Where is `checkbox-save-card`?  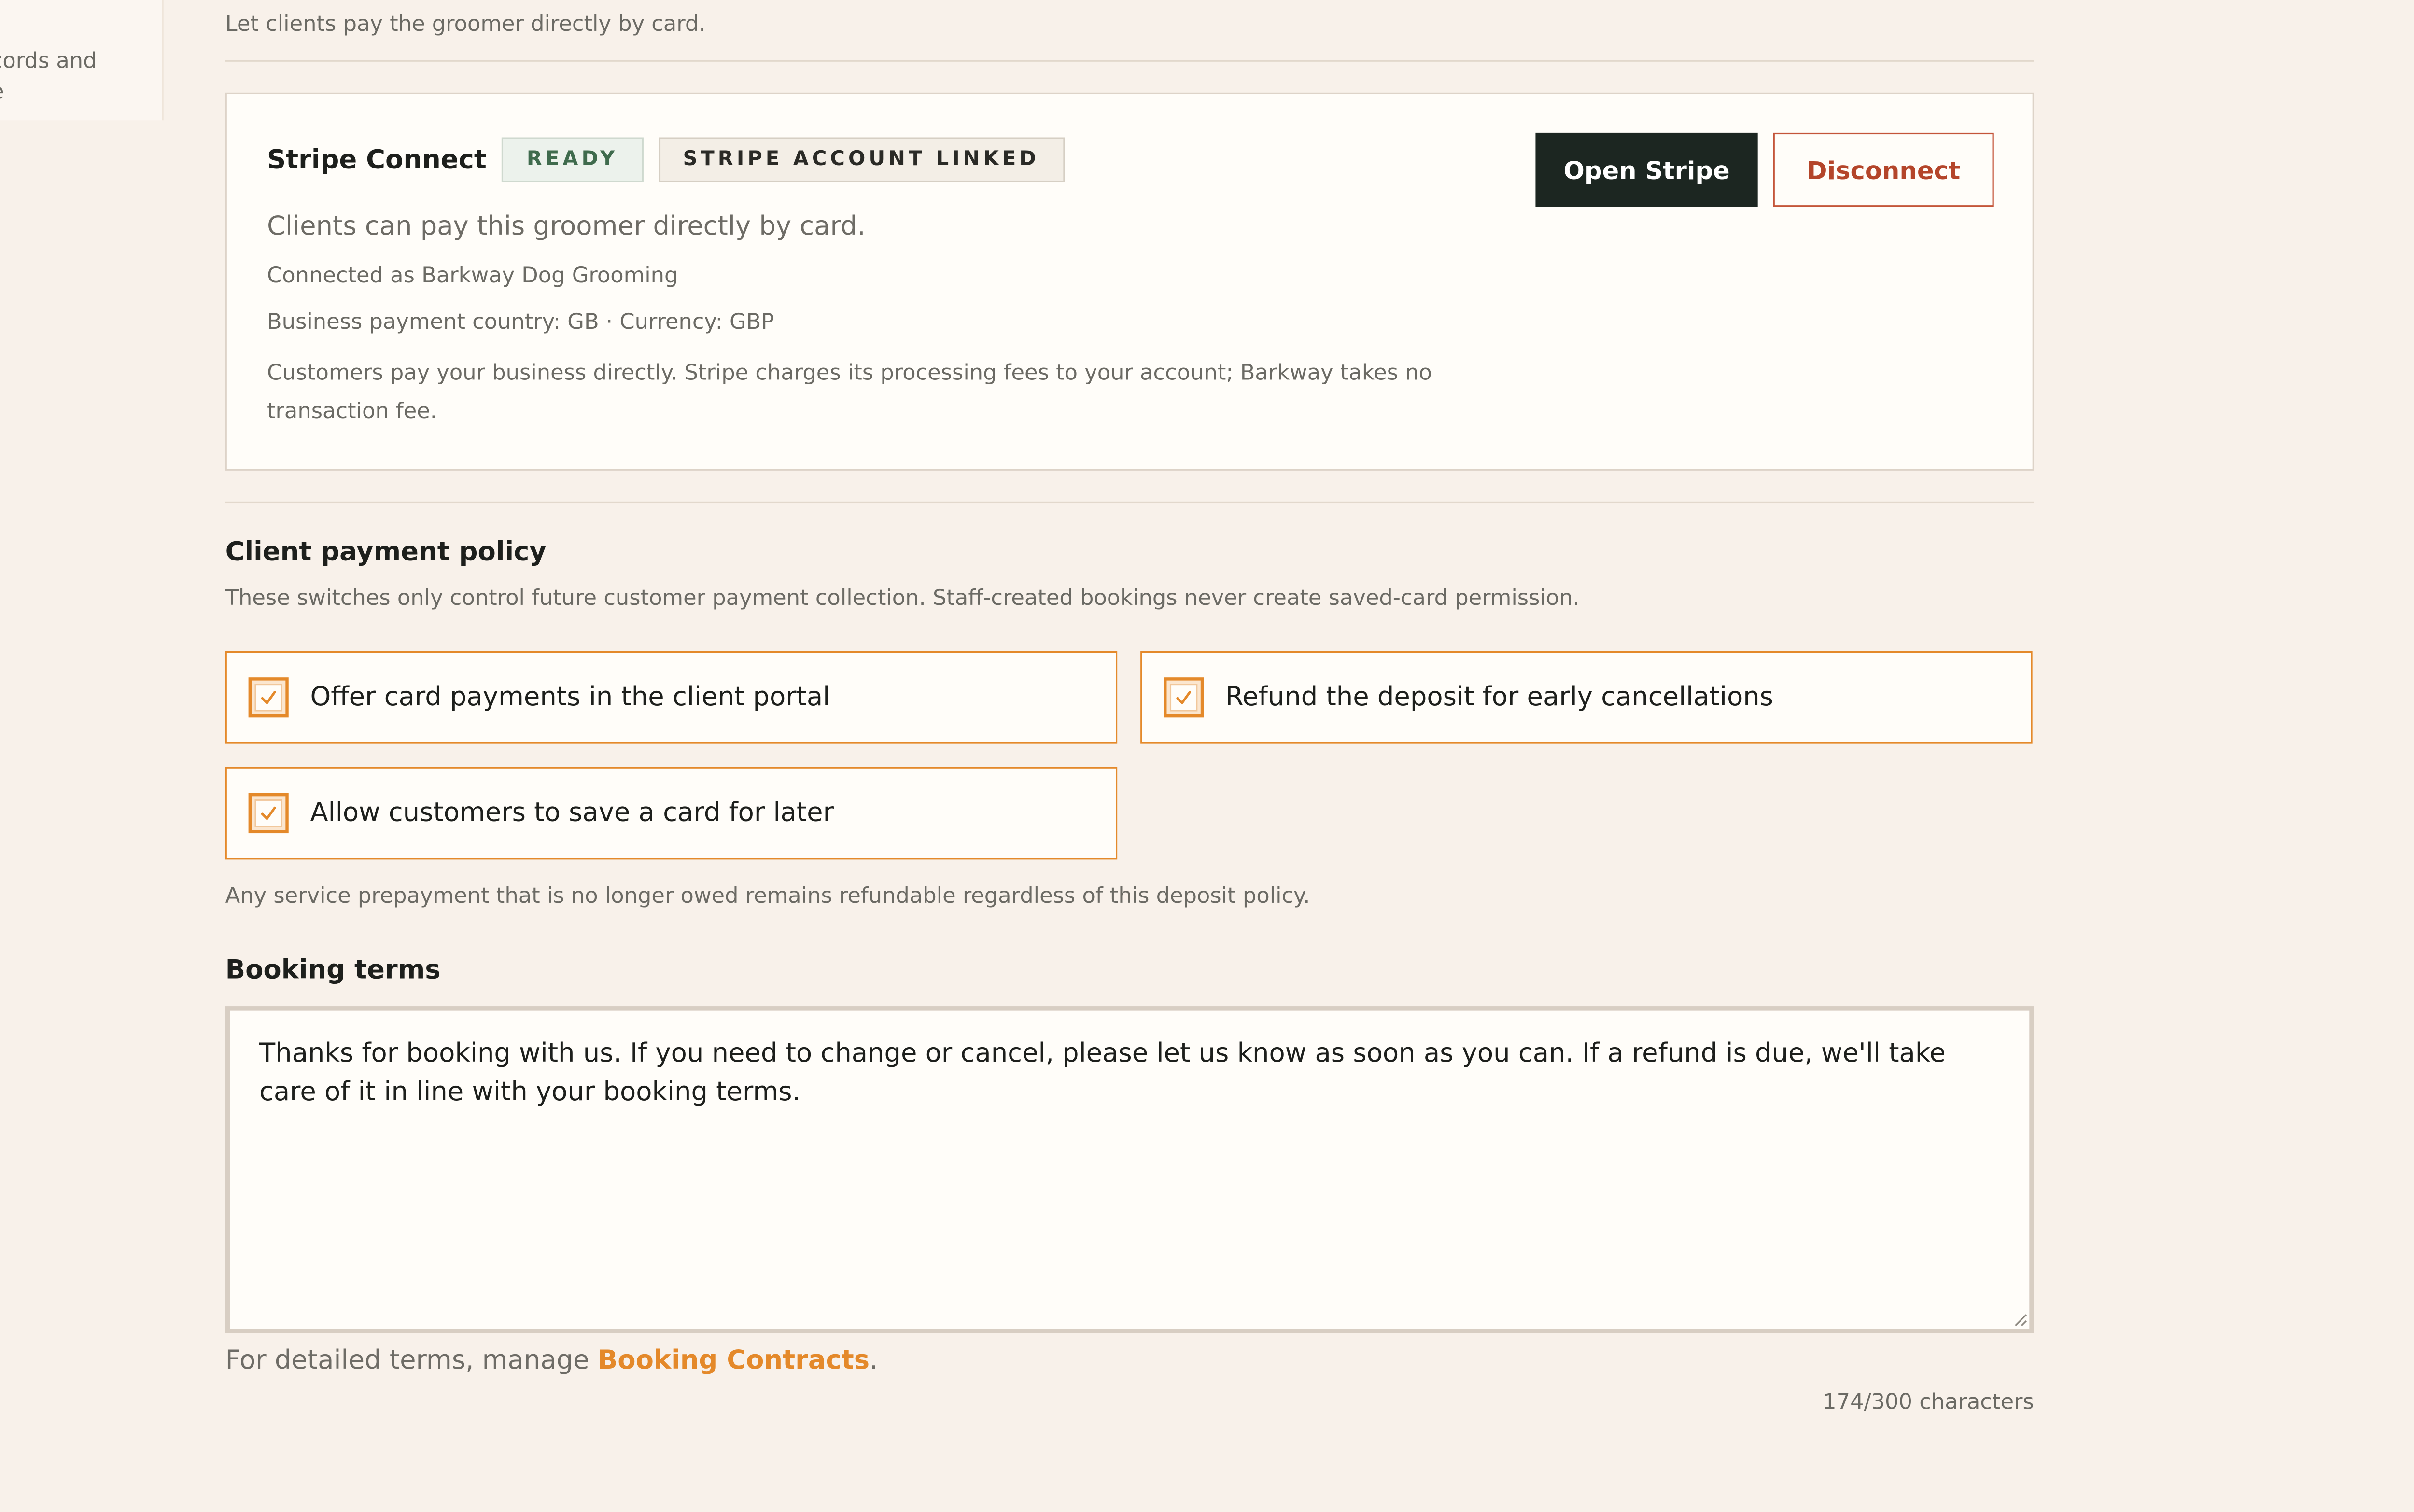
checkbox-save-card is located at coordinates (268, 814).